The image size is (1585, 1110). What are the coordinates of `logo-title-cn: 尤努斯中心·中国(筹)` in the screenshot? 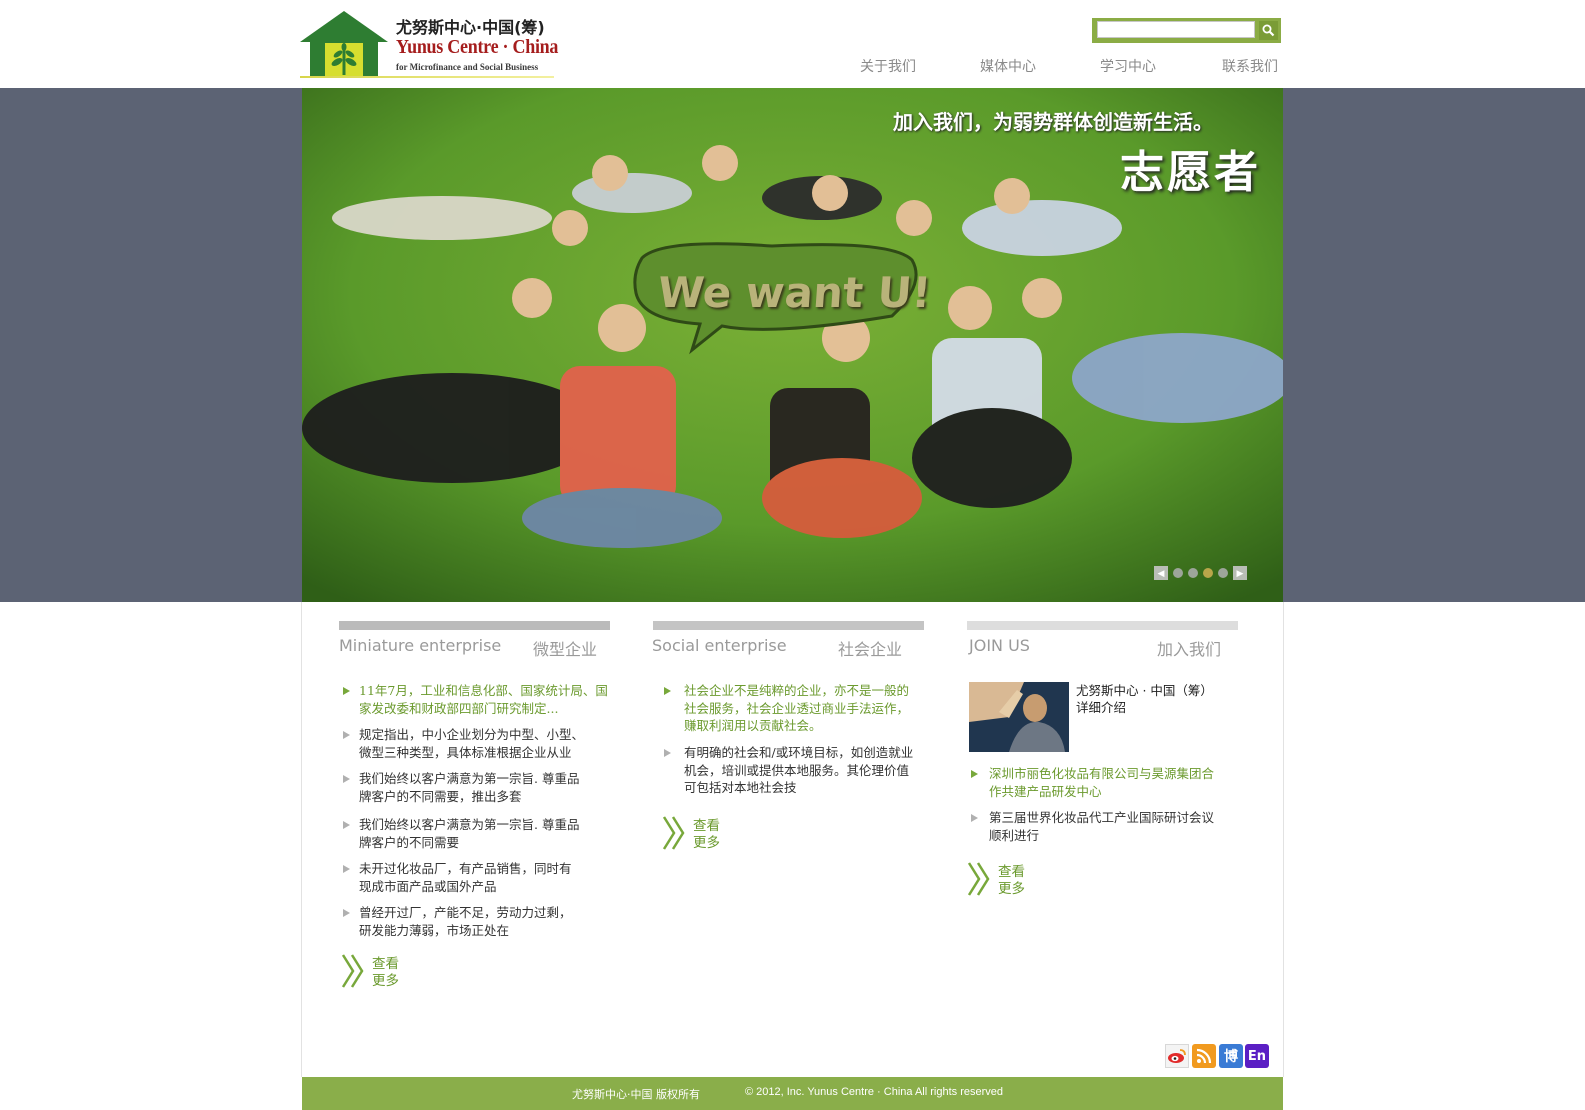 It's located at (470, 27).